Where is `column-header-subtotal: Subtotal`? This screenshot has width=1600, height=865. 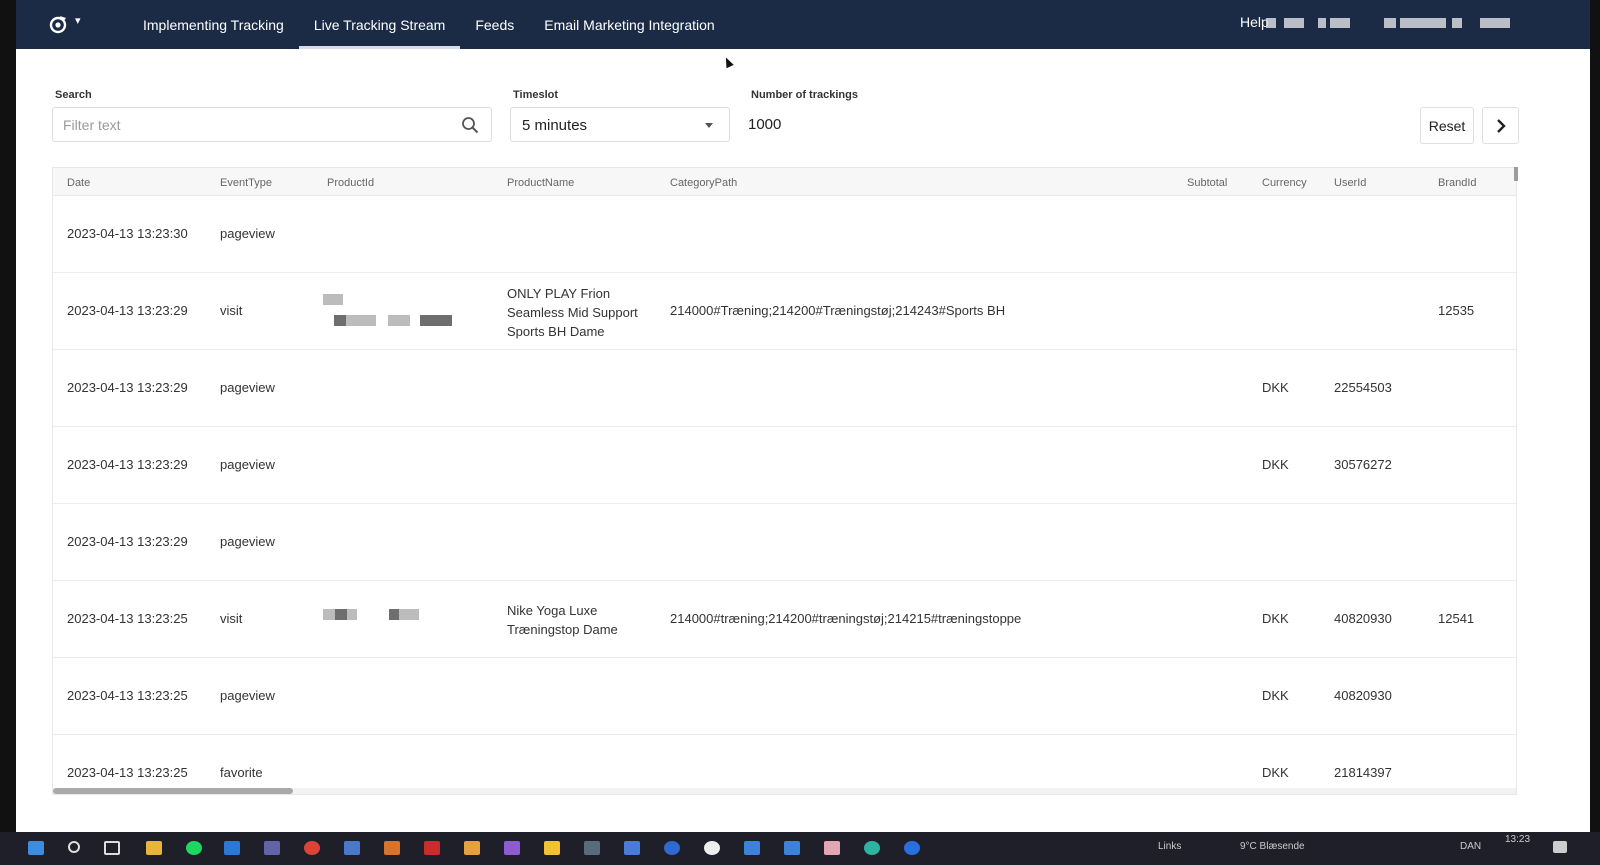
column-header-subtotal: Subtotal is located at coordinates (1207, 183).